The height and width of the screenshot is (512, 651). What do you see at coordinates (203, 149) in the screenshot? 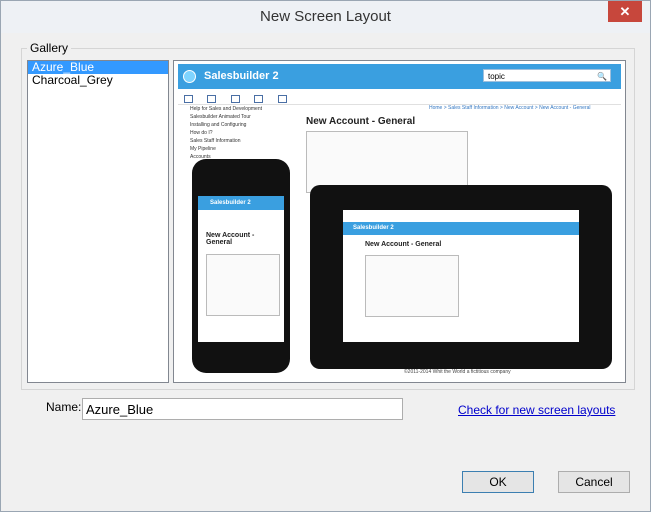
I see `nav-item: My Pipeline` at bounding box center [203, 149].